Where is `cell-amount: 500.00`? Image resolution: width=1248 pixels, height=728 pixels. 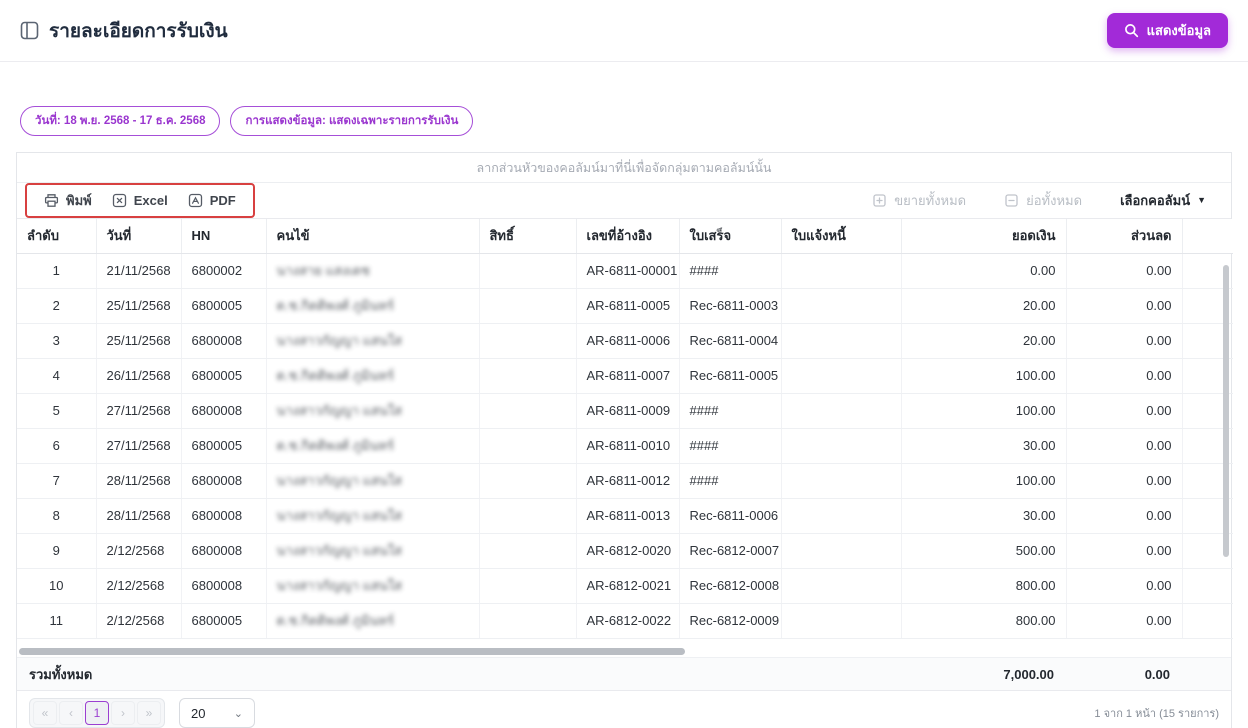 cell-amount: 500.00 is located at coordinates (984, 551).